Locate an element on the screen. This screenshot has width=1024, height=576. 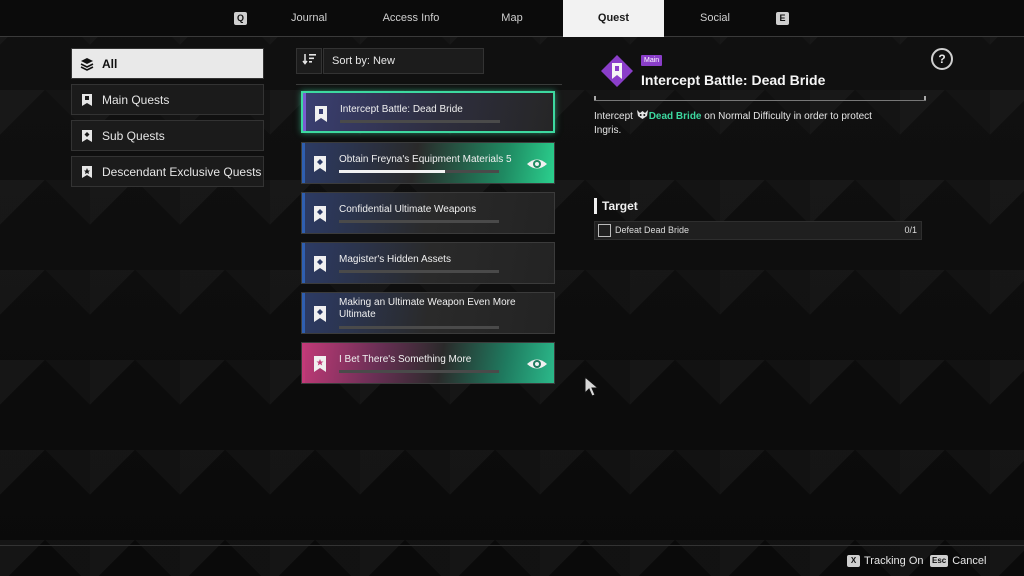
quest-card-something-more: I Bet There's Something More is located at coordinates (428, 363).